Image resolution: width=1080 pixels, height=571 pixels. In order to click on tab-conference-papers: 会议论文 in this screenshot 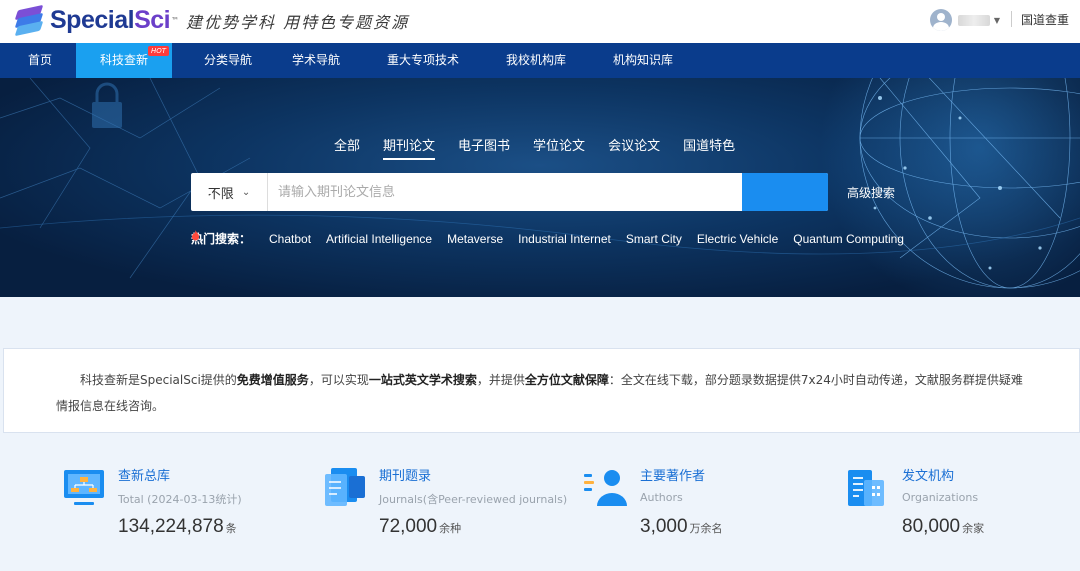, I will do `click(634, 147)`.